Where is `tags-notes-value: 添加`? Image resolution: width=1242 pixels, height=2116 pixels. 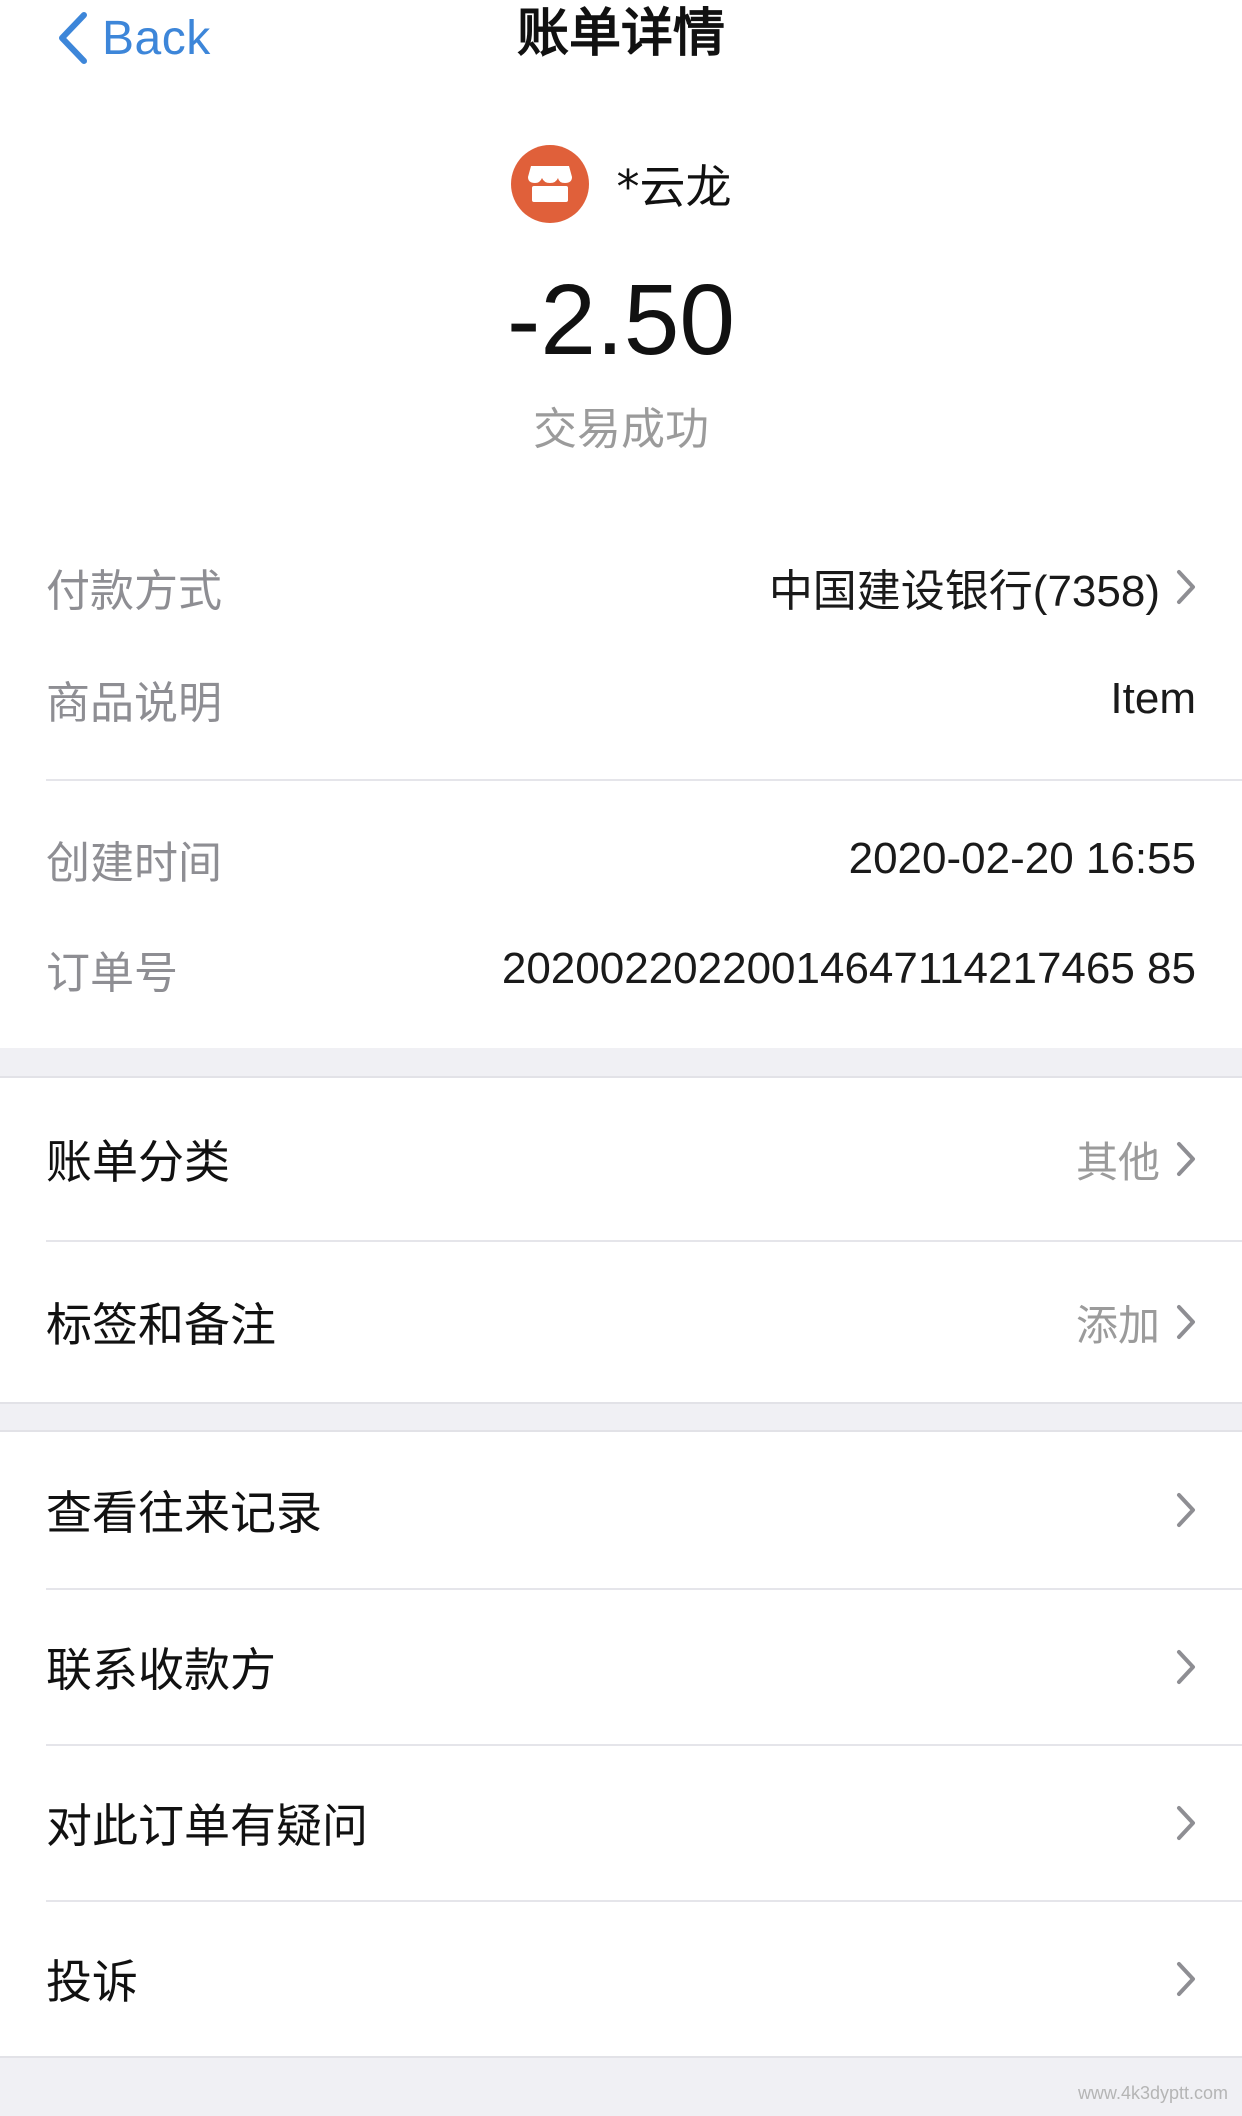 tags-notes-value: 添加 is located at coordinates (1117, 1325).